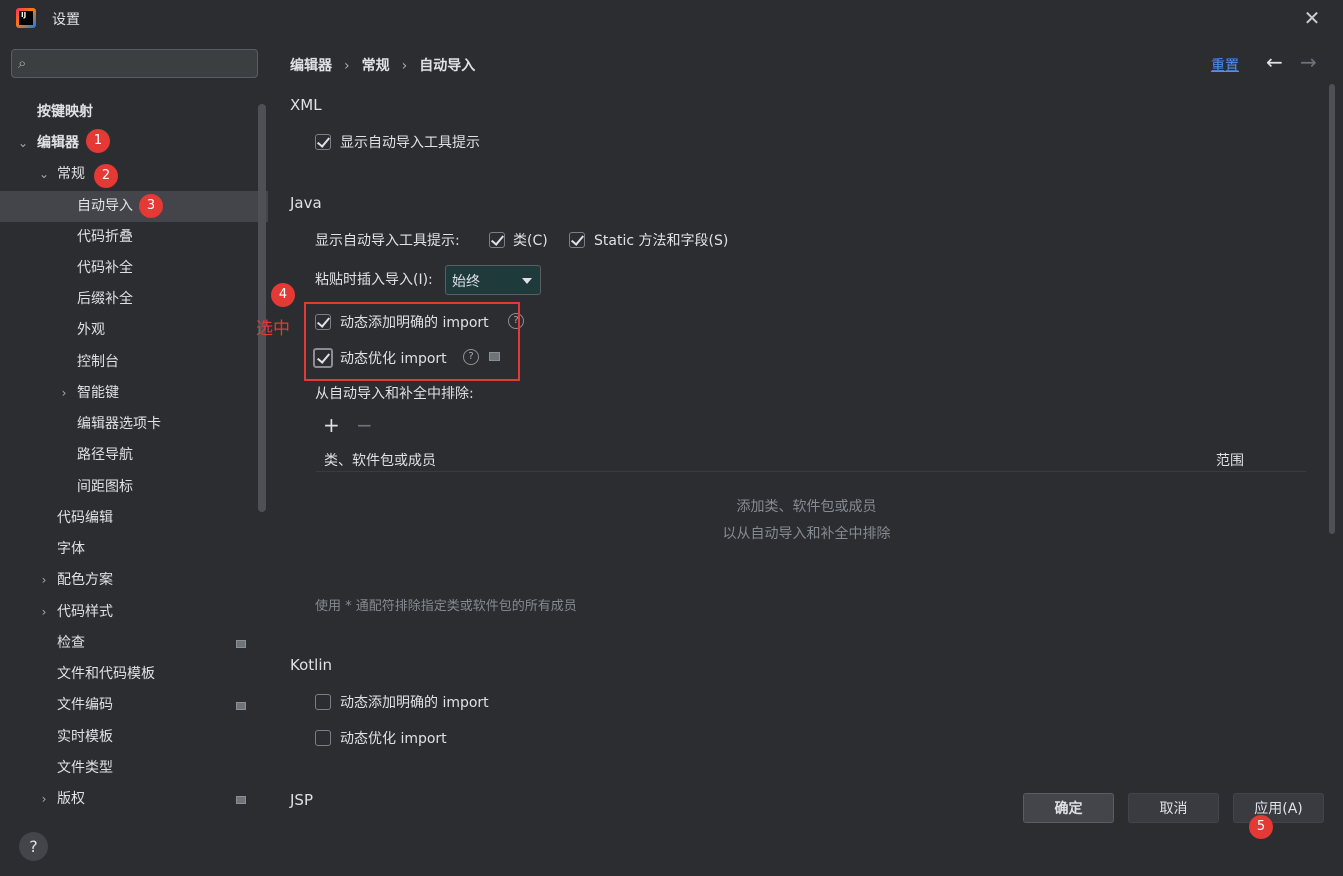 The width and height of the screenshot is (1343, 876). What do you see at coordinates (22, 63) in the screenshot?
I see `search-icon: ⌕` at bounding box center [22, 63].